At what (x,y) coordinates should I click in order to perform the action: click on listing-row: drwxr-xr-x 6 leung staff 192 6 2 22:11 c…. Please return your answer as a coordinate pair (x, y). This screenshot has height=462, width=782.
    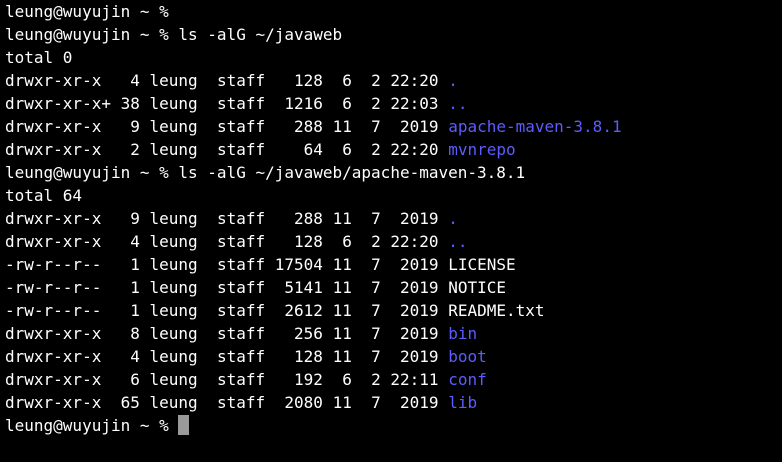
    Looking at the image, I should click on (391, 379).